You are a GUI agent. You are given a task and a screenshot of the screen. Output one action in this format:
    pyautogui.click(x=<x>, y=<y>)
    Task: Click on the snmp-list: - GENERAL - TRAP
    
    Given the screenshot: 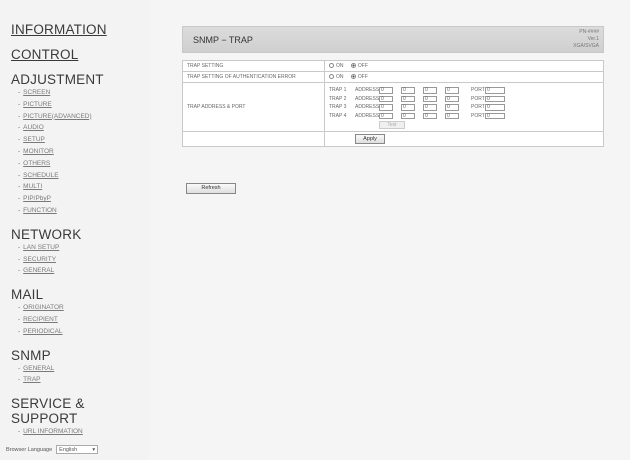 What is the action you would take?
    pyautogui.click(x=80, y=375)
    